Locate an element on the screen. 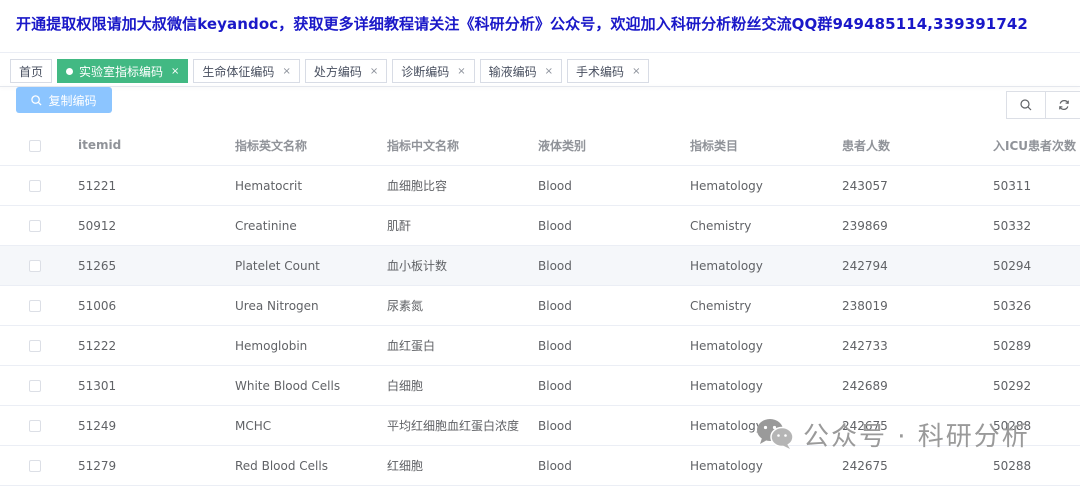 Image resolution: width=1080 pixels, height=486 pixels. tab-label: 实验室指标编码 is located at coordinates (121, 71).